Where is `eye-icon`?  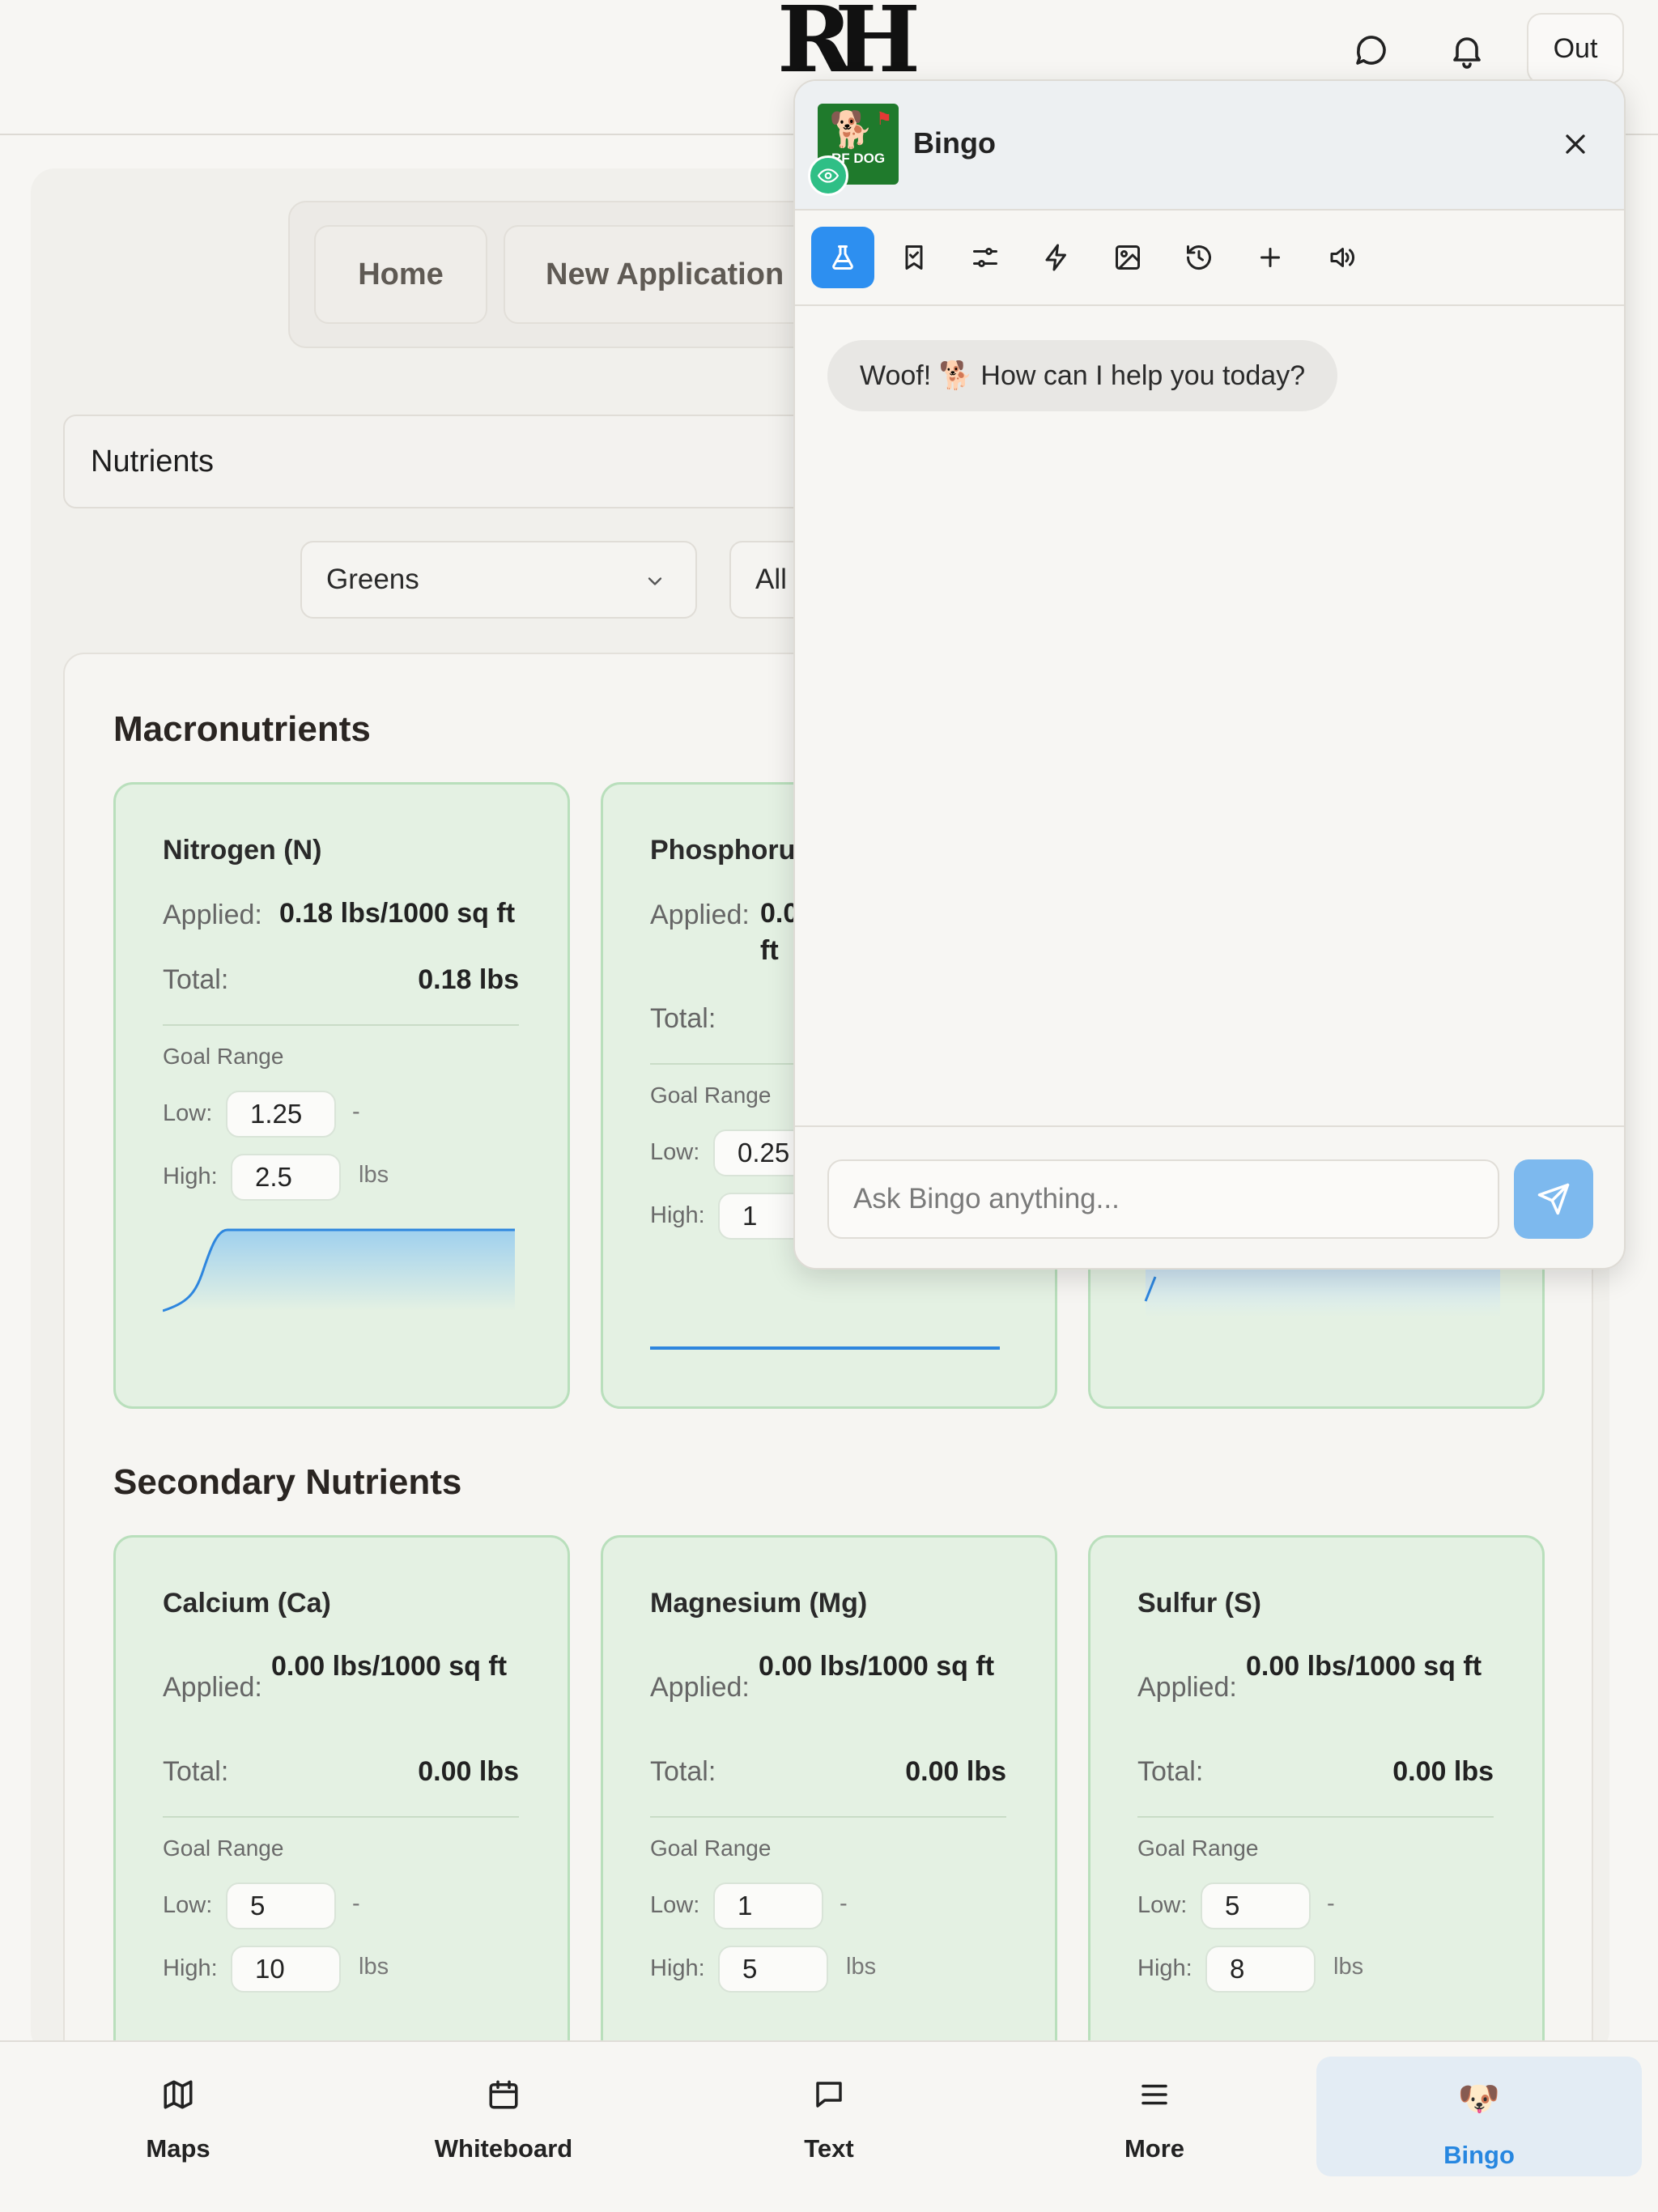
eye-icon is located at coordinates (828, 176).